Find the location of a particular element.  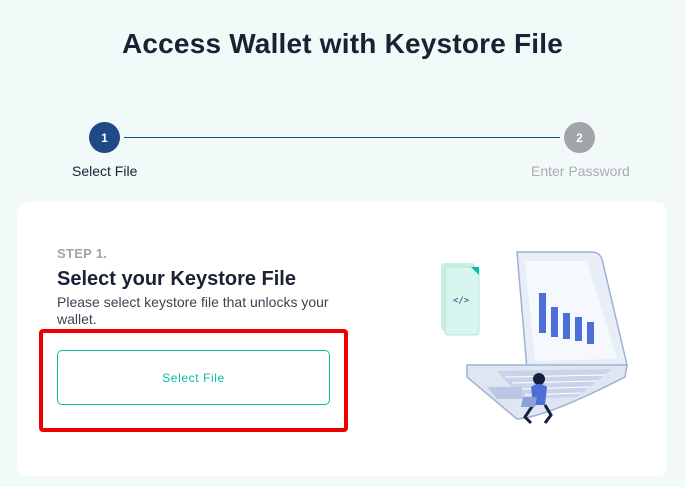

stepper: 1 2 Select File Enter Password is located at coordinates (342, 153).